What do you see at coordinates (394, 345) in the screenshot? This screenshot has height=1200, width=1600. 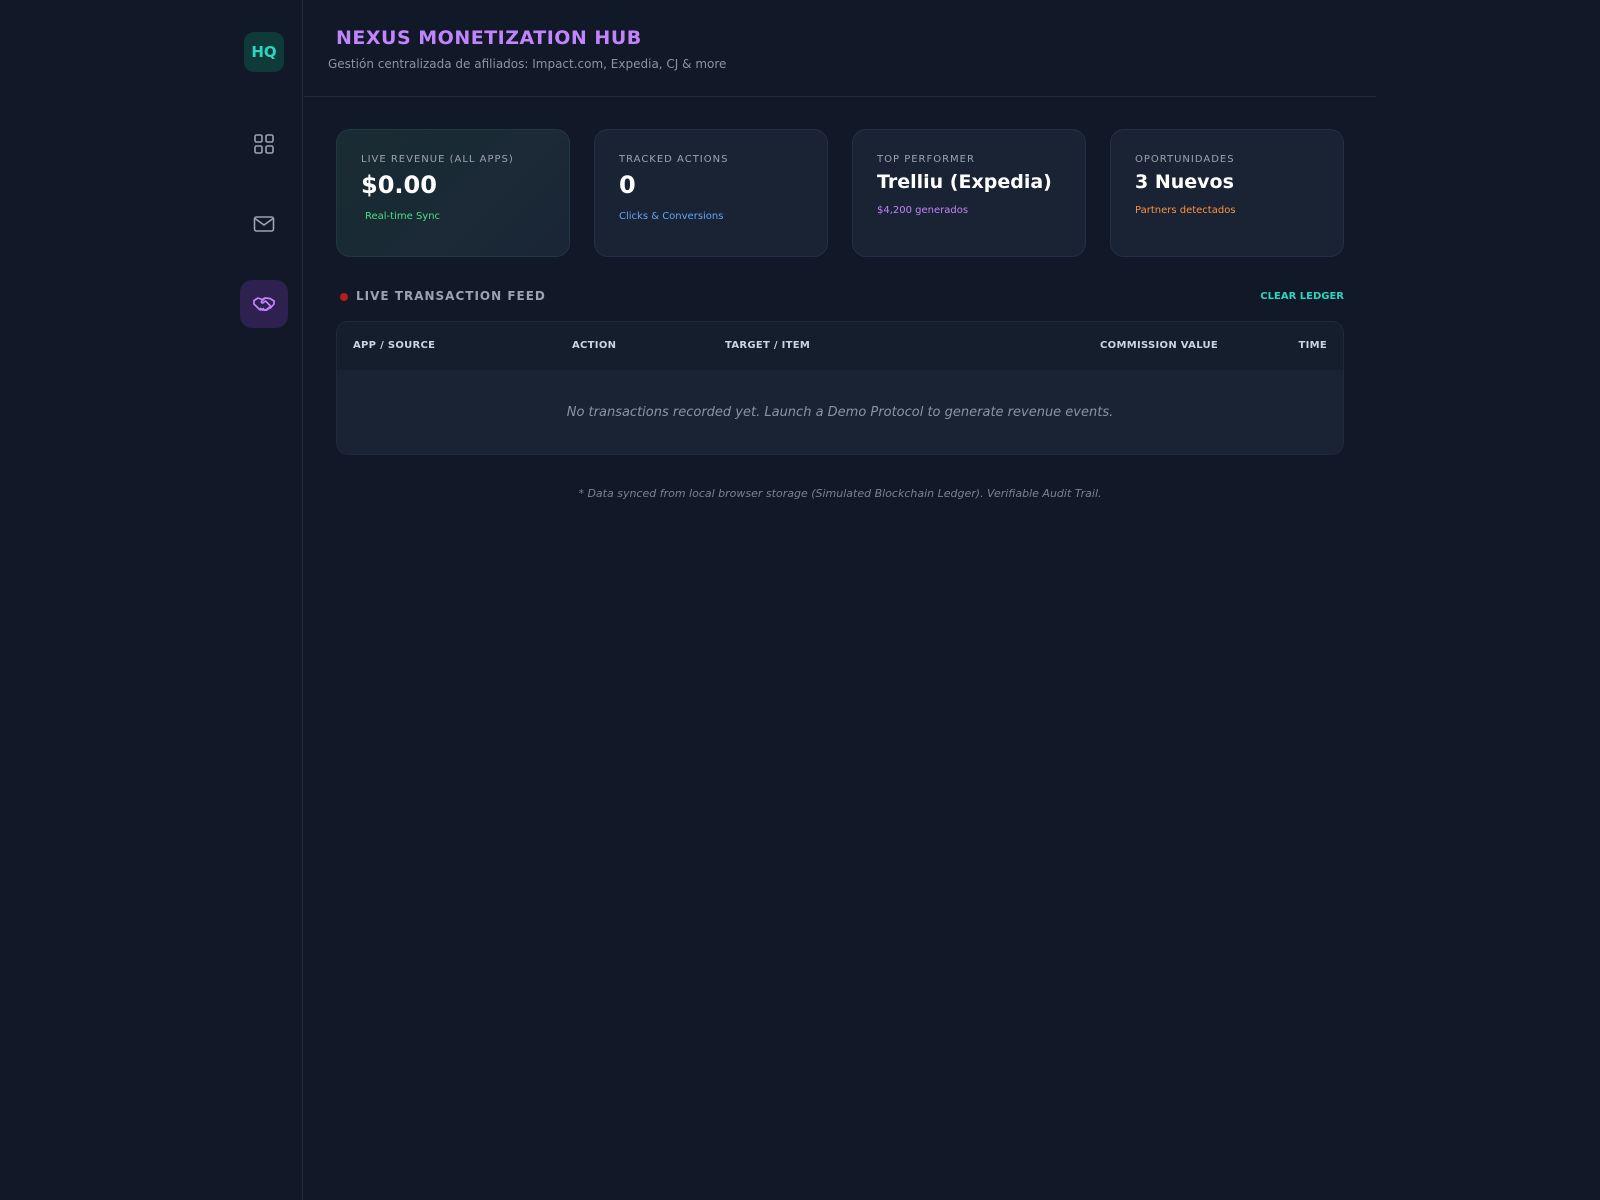 I see `column-header-app-source: APP / SOURCE` at bounding box center [394, 345].